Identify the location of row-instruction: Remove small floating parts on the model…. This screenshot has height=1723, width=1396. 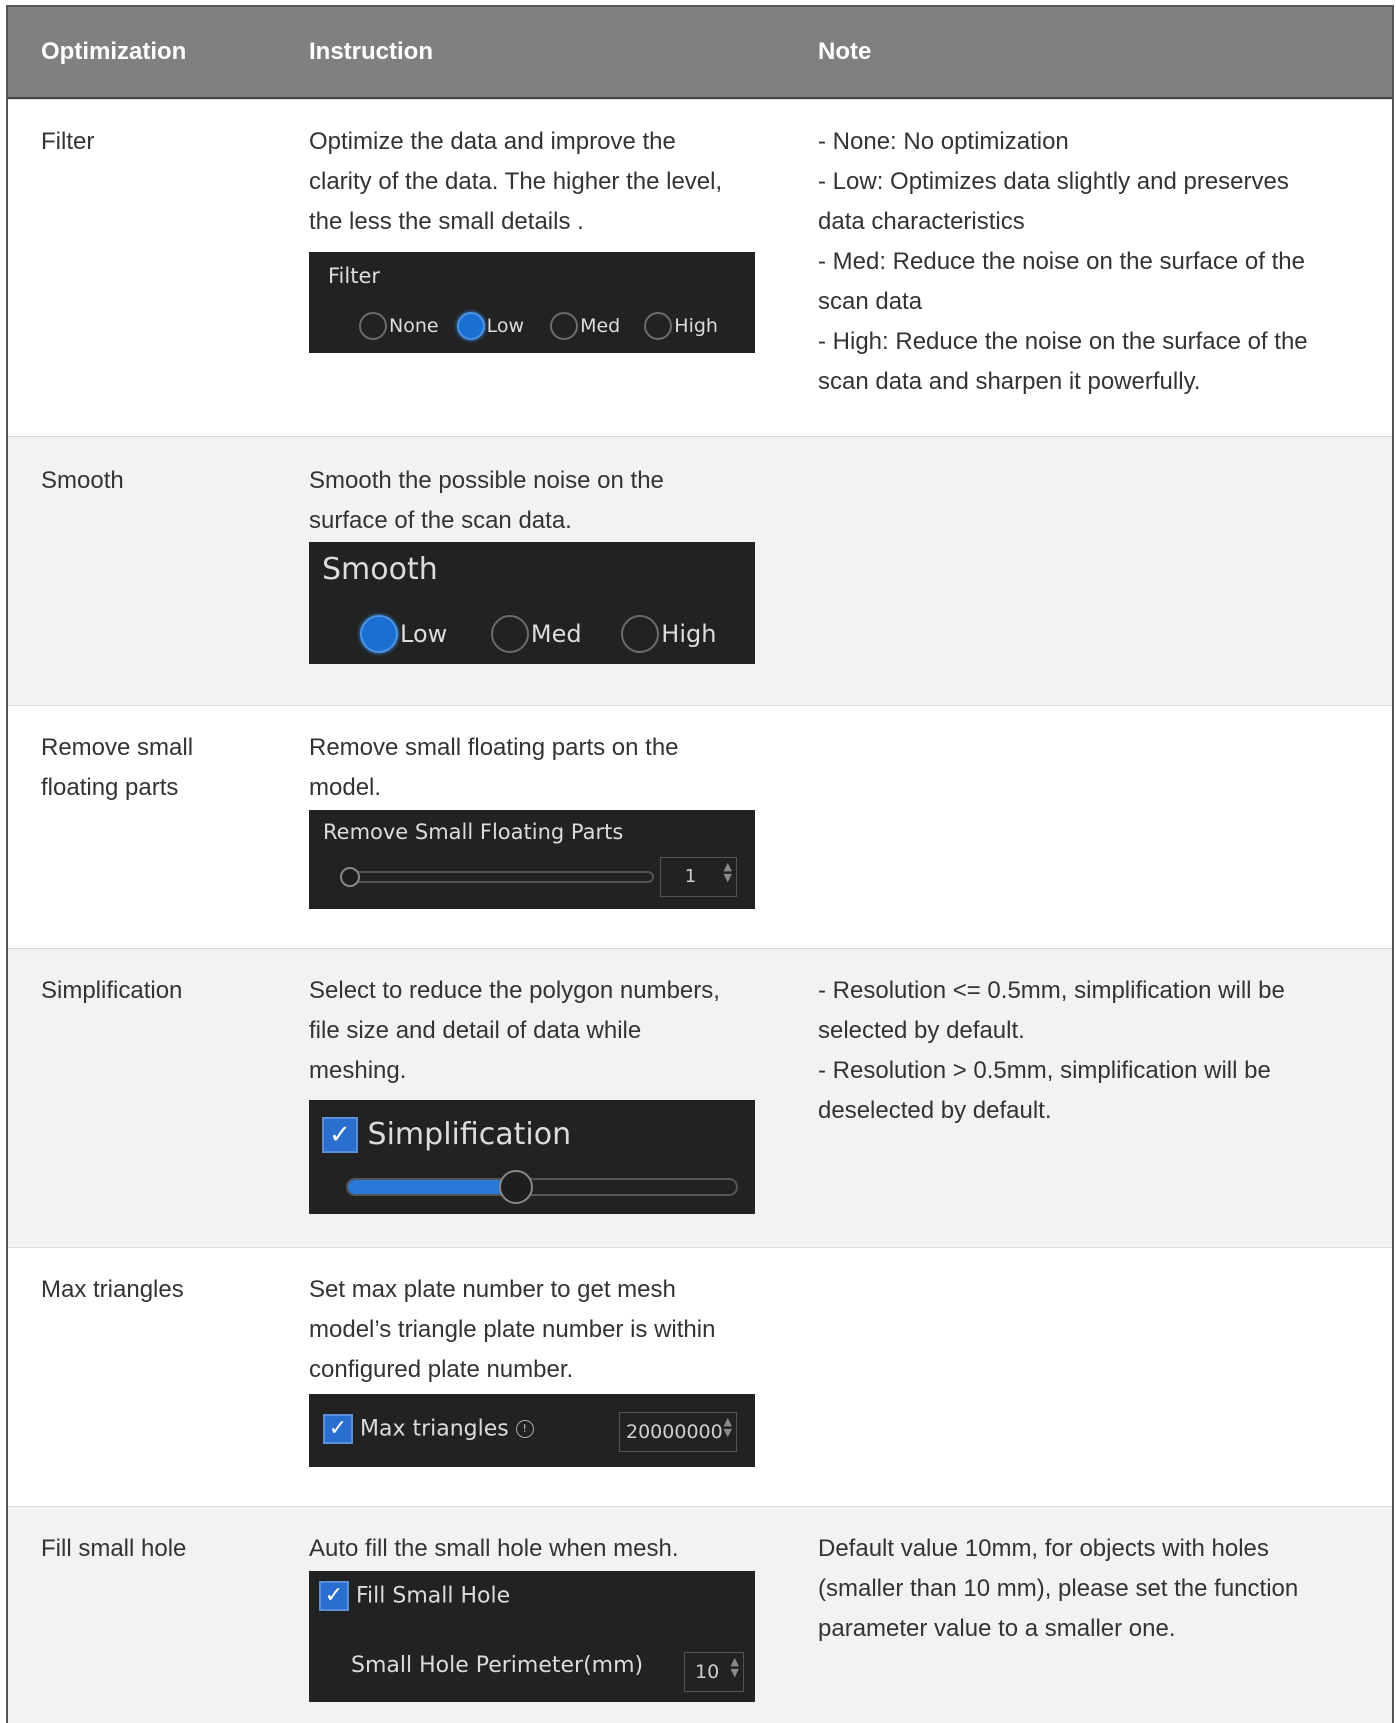
(494, 767).